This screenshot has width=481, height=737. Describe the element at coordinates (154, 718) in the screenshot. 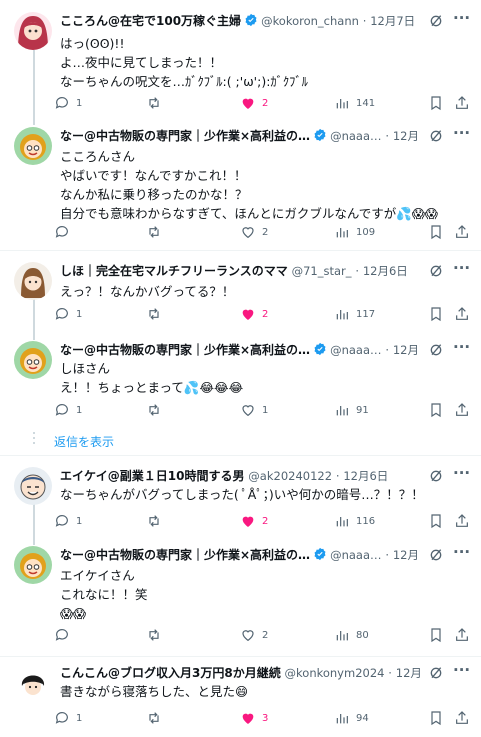

I see `retweet-icon` at that location.